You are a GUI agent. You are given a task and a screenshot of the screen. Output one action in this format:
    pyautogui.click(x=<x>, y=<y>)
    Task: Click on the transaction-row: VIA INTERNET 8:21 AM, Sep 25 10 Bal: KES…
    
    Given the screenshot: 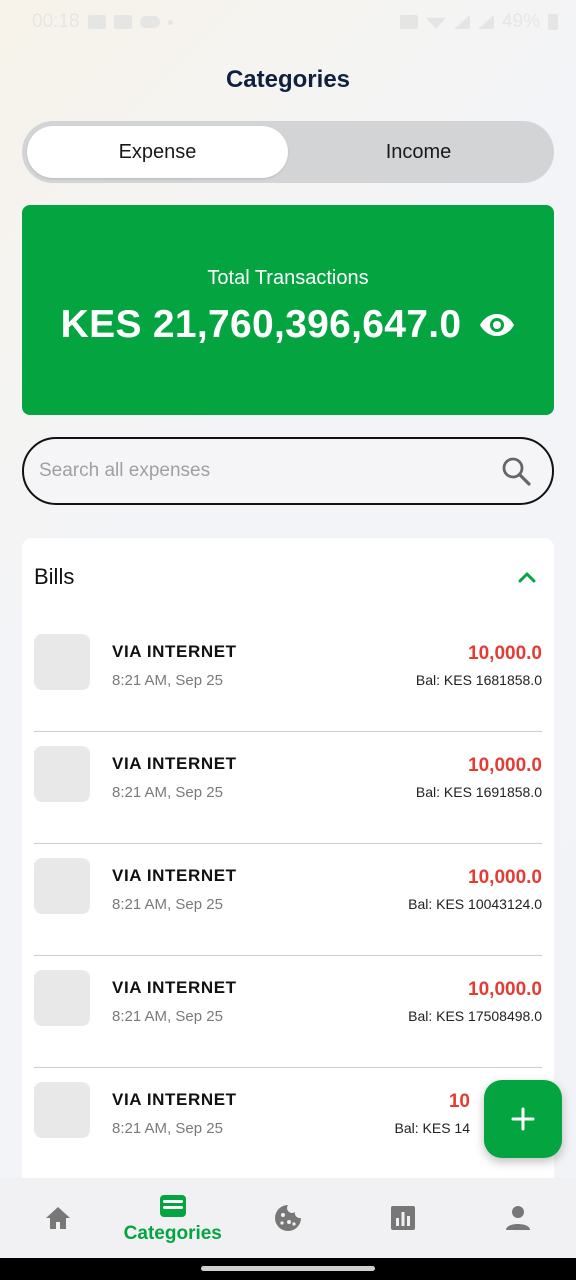 What is the action you would take?
    pyautogui.click(x=288, y=1124)
    